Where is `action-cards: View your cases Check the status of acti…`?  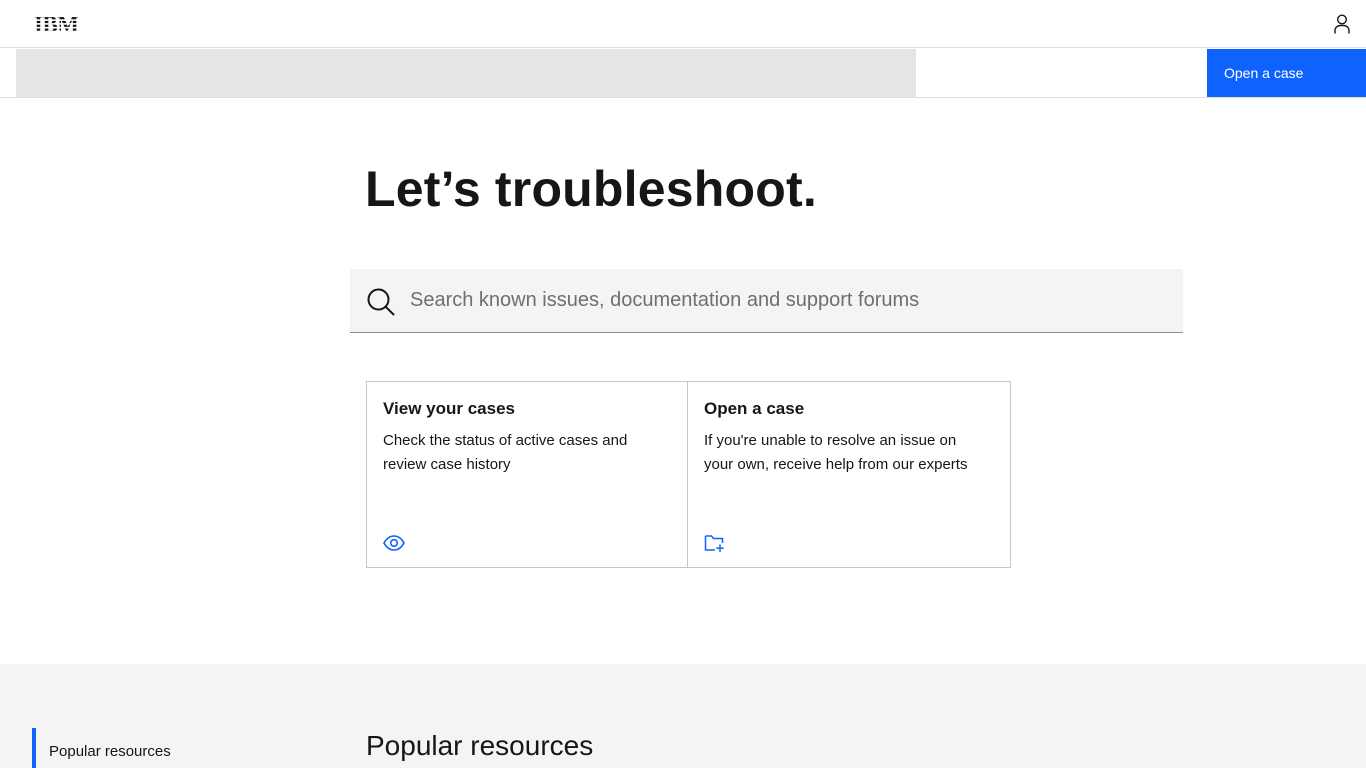
action-cards: View your cases Check the status of acti… is located at coordinates (688, 474).